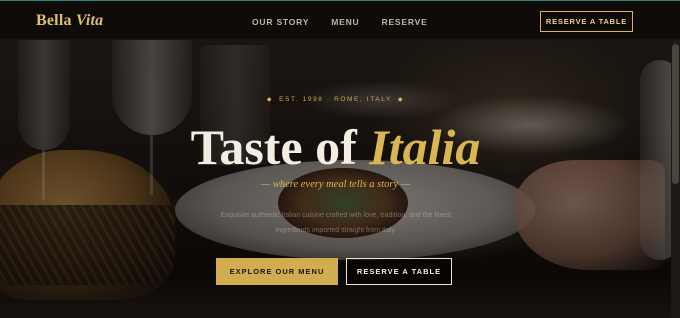 The image size is (680, 318). Describe the element at coordinates (273, 147) in the screenshot. I see `headline-main: Taste of` at that location.